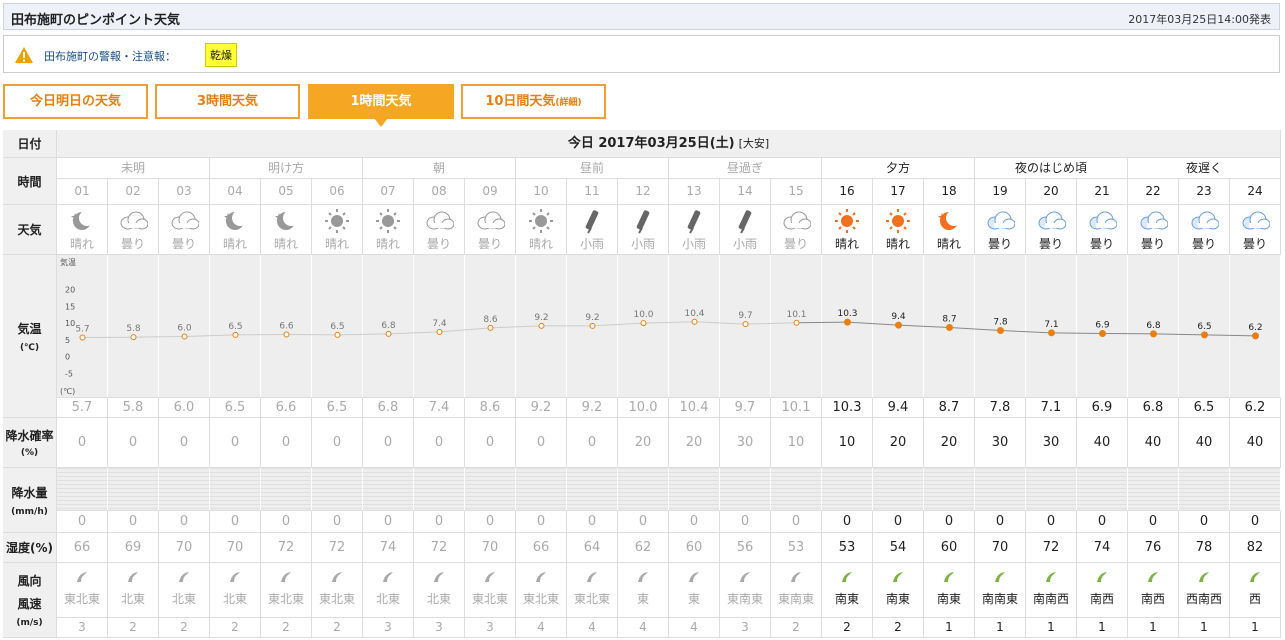 The height and width of the screenshot is (640, 1285). What do you see at coordinates (1255, 192) in the screenshot?
I see `hour-cell: 24` at bounding box center [1255, 192].